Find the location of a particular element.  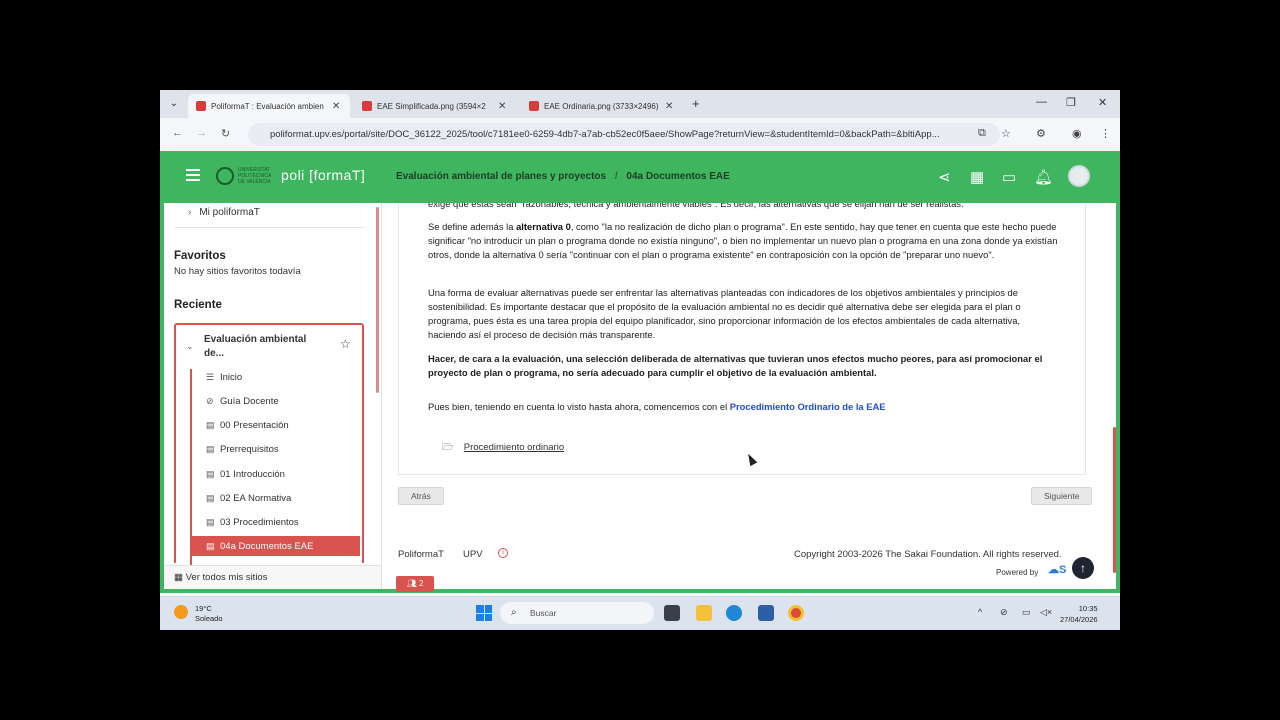

reciente-heading: Reciente is located at coordinates (198, 305).